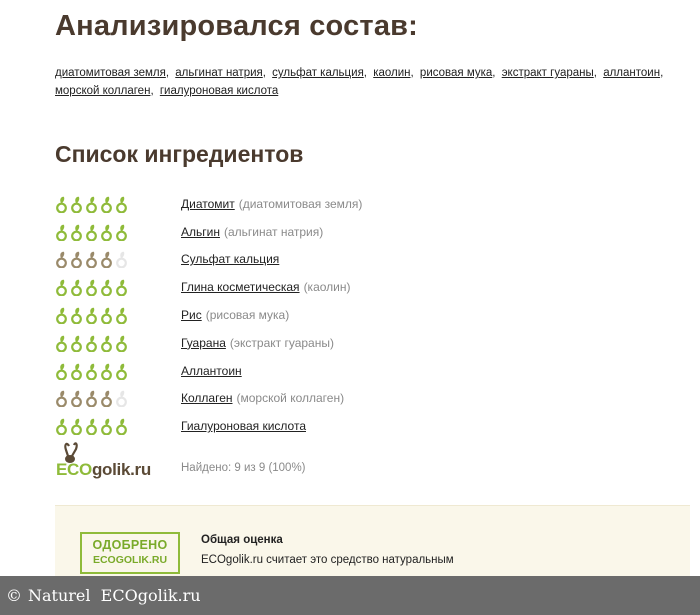  Describe the element at coordinates (281, 342) in the screenshot. I see `ingredient-alt-name: (экстракт гуараны)` at that location.